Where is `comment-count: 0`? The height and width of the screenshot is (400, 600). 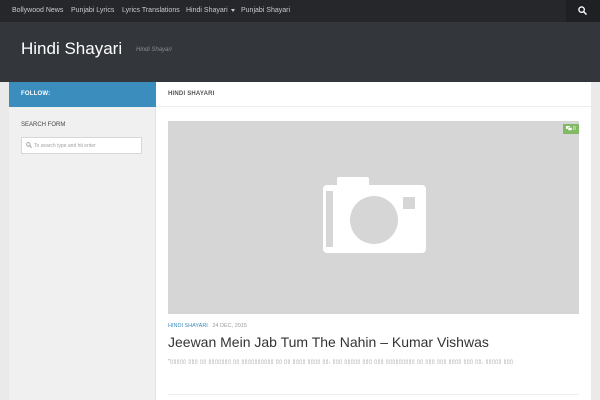
comment-count: 0 is located at coordinates (574, 129).